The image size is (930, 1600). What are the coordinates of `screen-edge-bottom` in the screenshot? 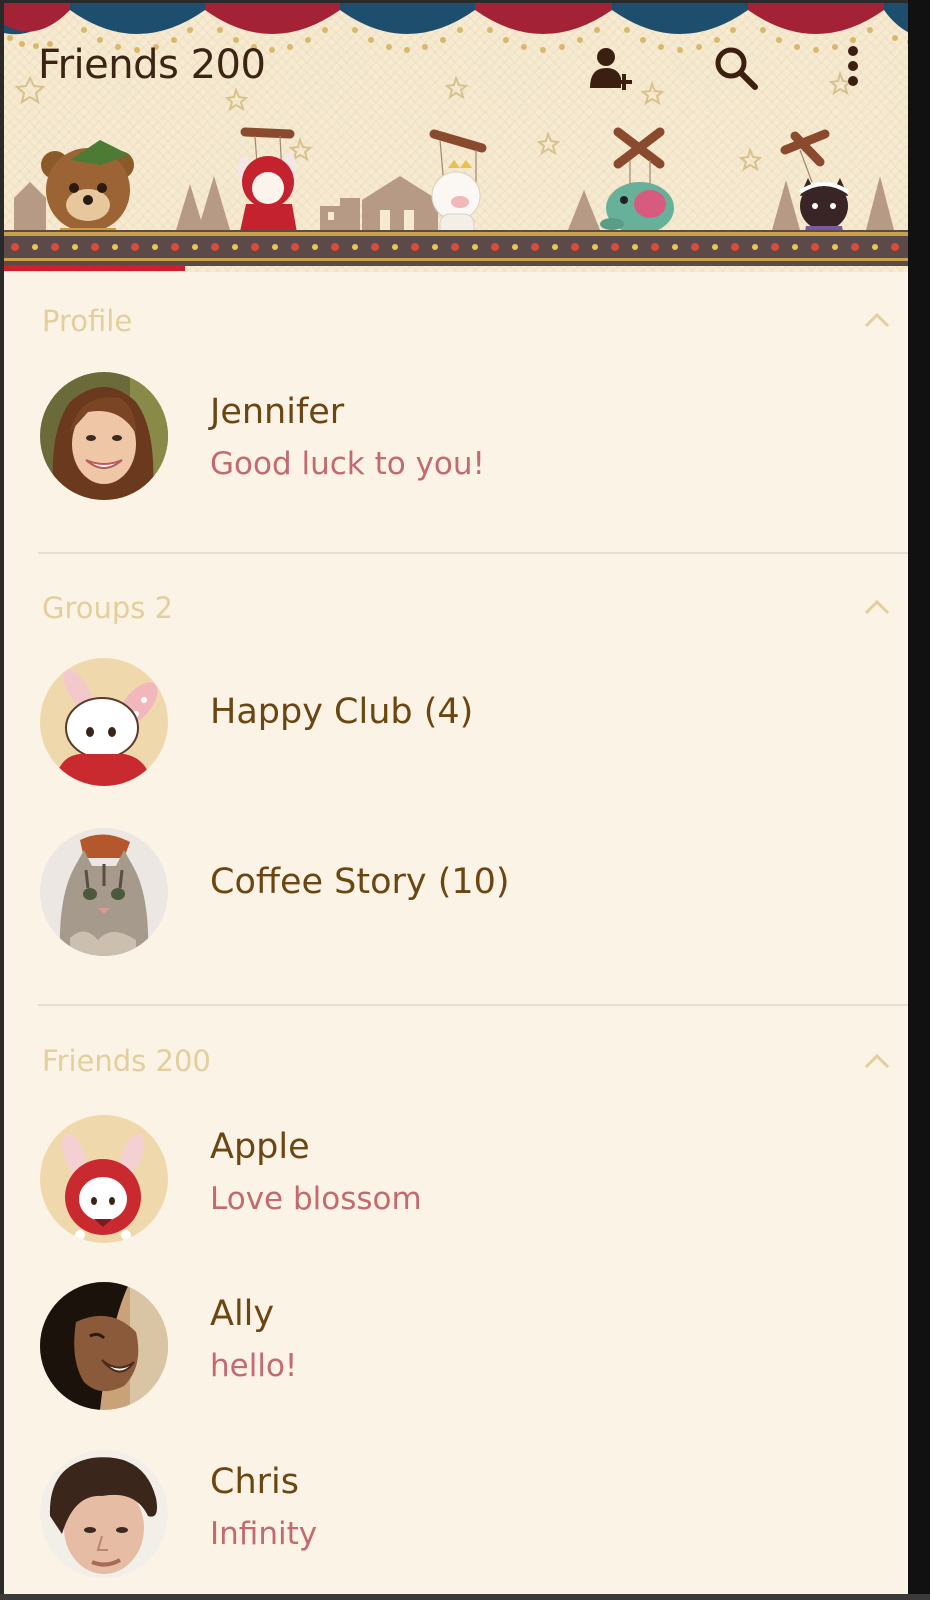 It's located at (465, 1597).